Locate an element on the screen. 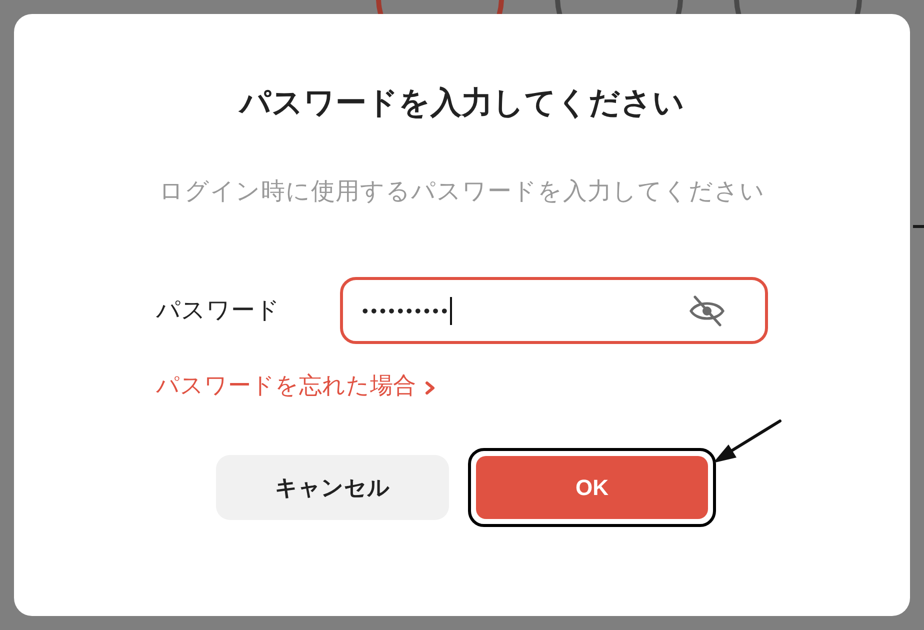 The width and height of the screenshot is (924, 630). forgot-password-link: パスワードを忘れた場合 is located at coordinates (286, 385).